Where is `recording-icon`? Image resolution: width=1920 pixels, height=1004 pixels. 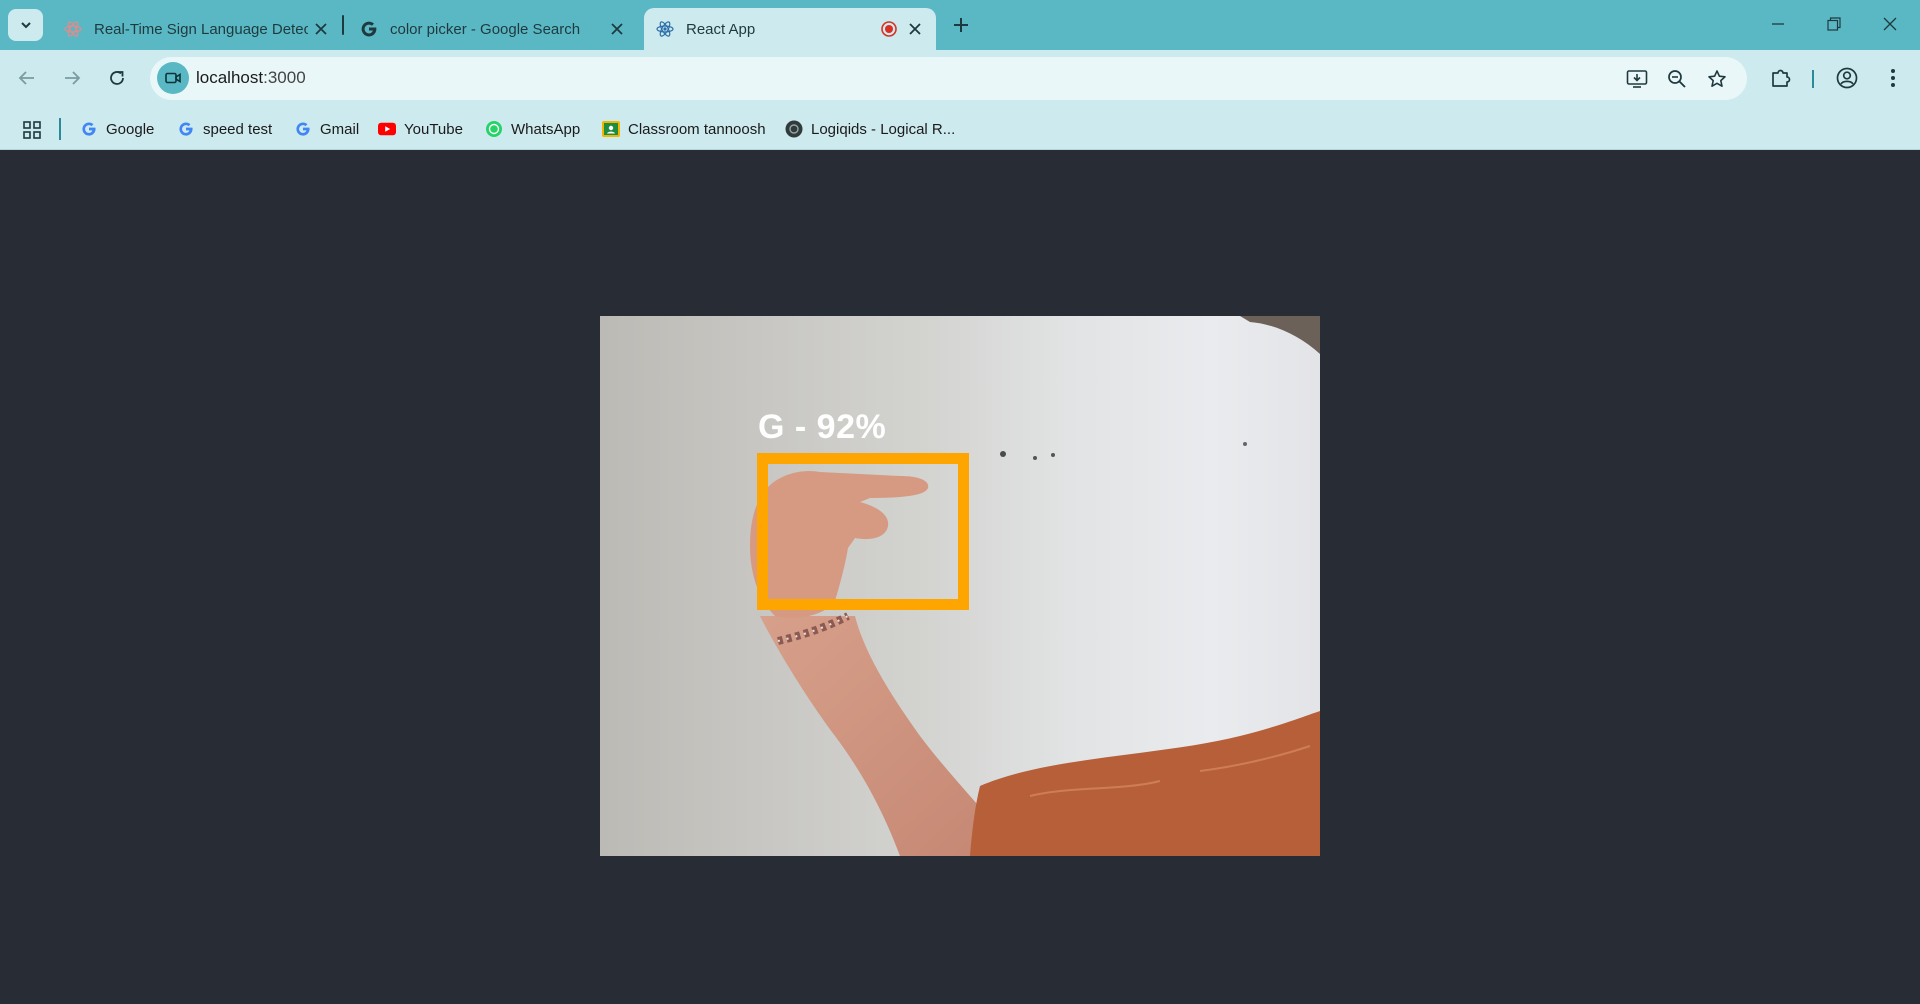
recording-icon is located at coordinates (889, 29).